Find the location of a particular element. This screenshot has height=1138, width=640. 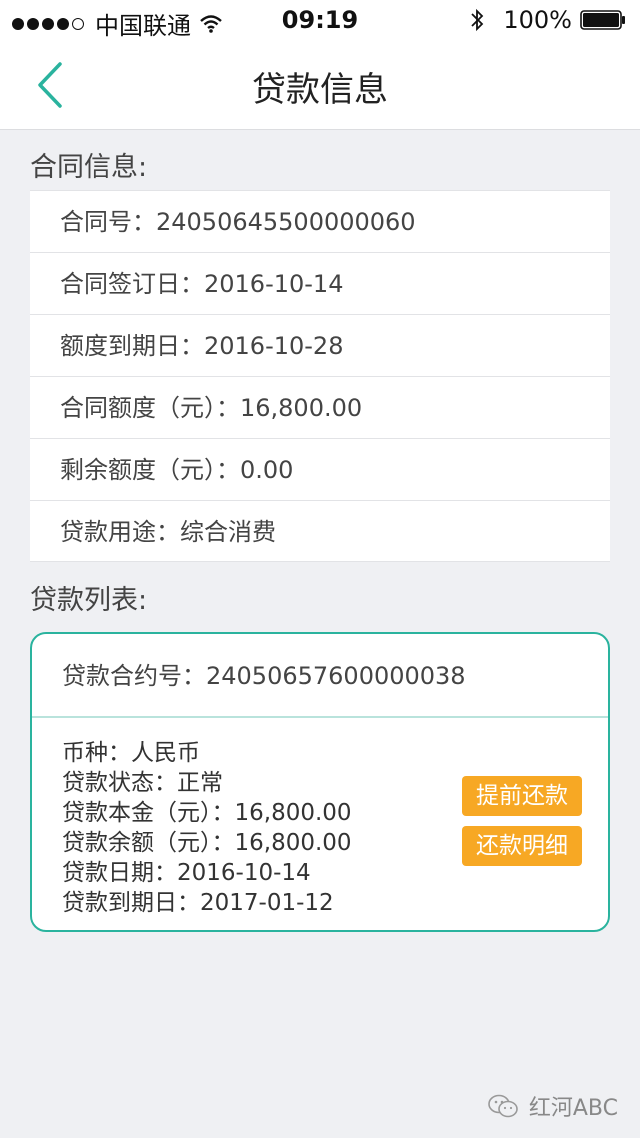

loan-due-date: 贷款到期日：2017-01-12 is located at coordinates (198, 903).